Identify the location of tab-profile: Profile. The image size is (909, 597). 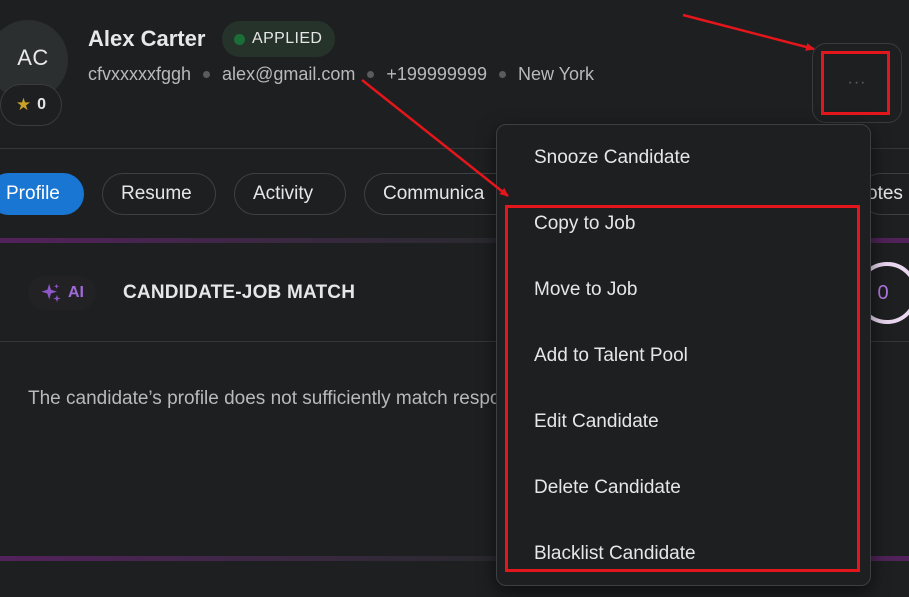
(42, 194).